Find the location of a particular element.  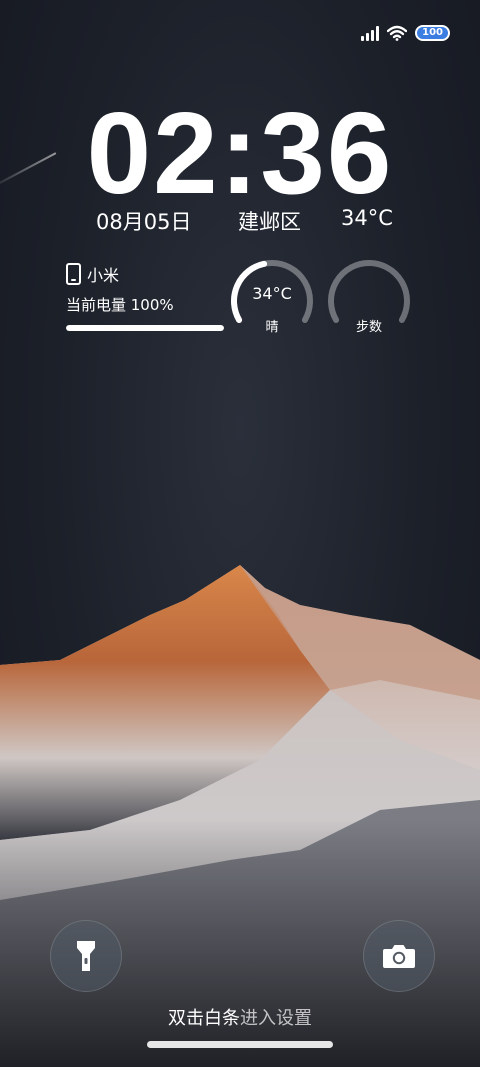

date-label: 08月05日 is located at coordinates (144, 222).